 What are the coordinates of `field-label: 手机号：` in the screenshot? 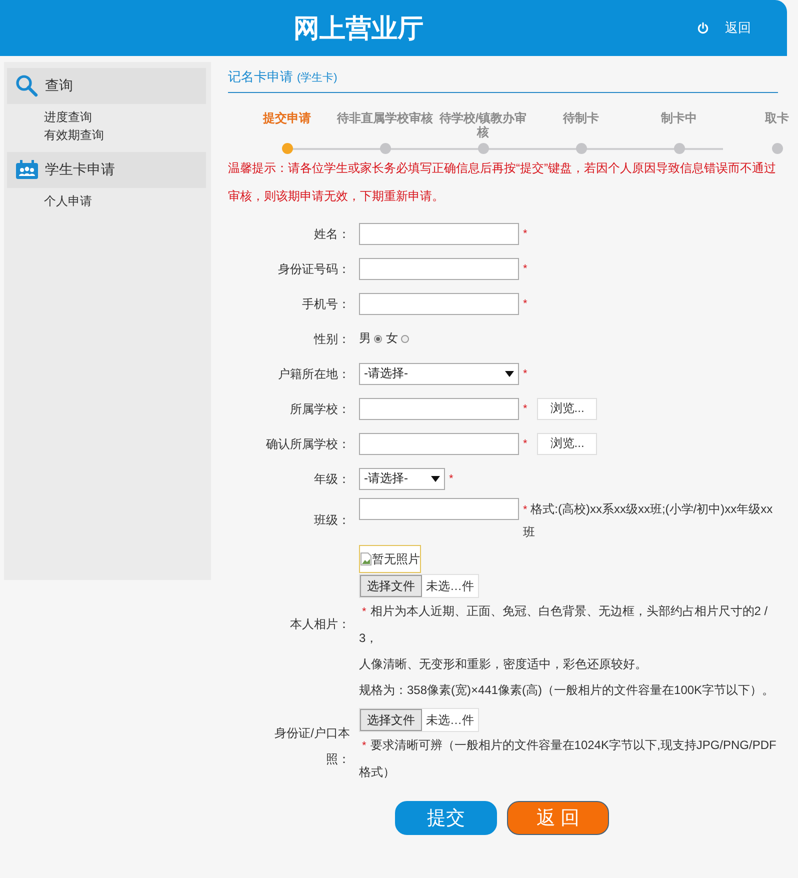 It's located at (325, 304).